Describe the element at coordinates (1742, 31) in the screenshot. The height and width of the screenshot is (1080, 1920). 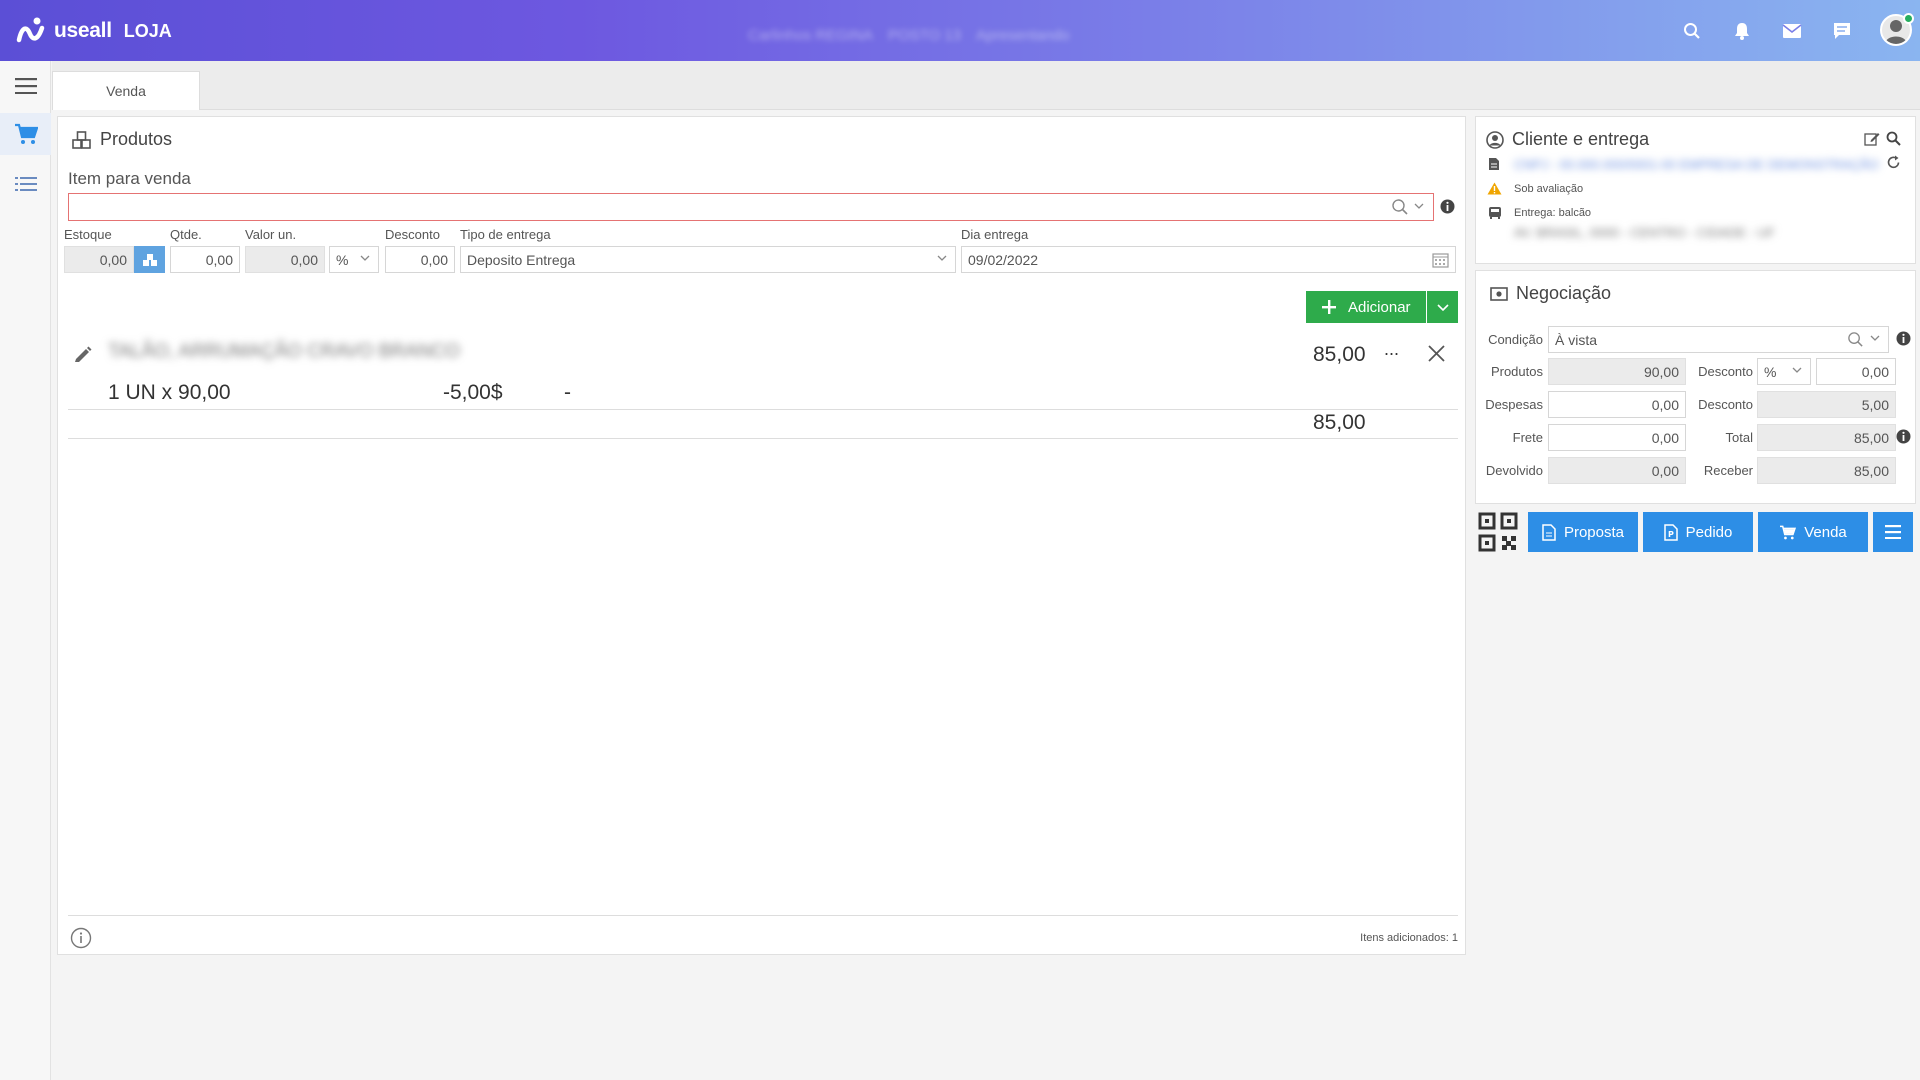
I see `bell-icon` at that location.